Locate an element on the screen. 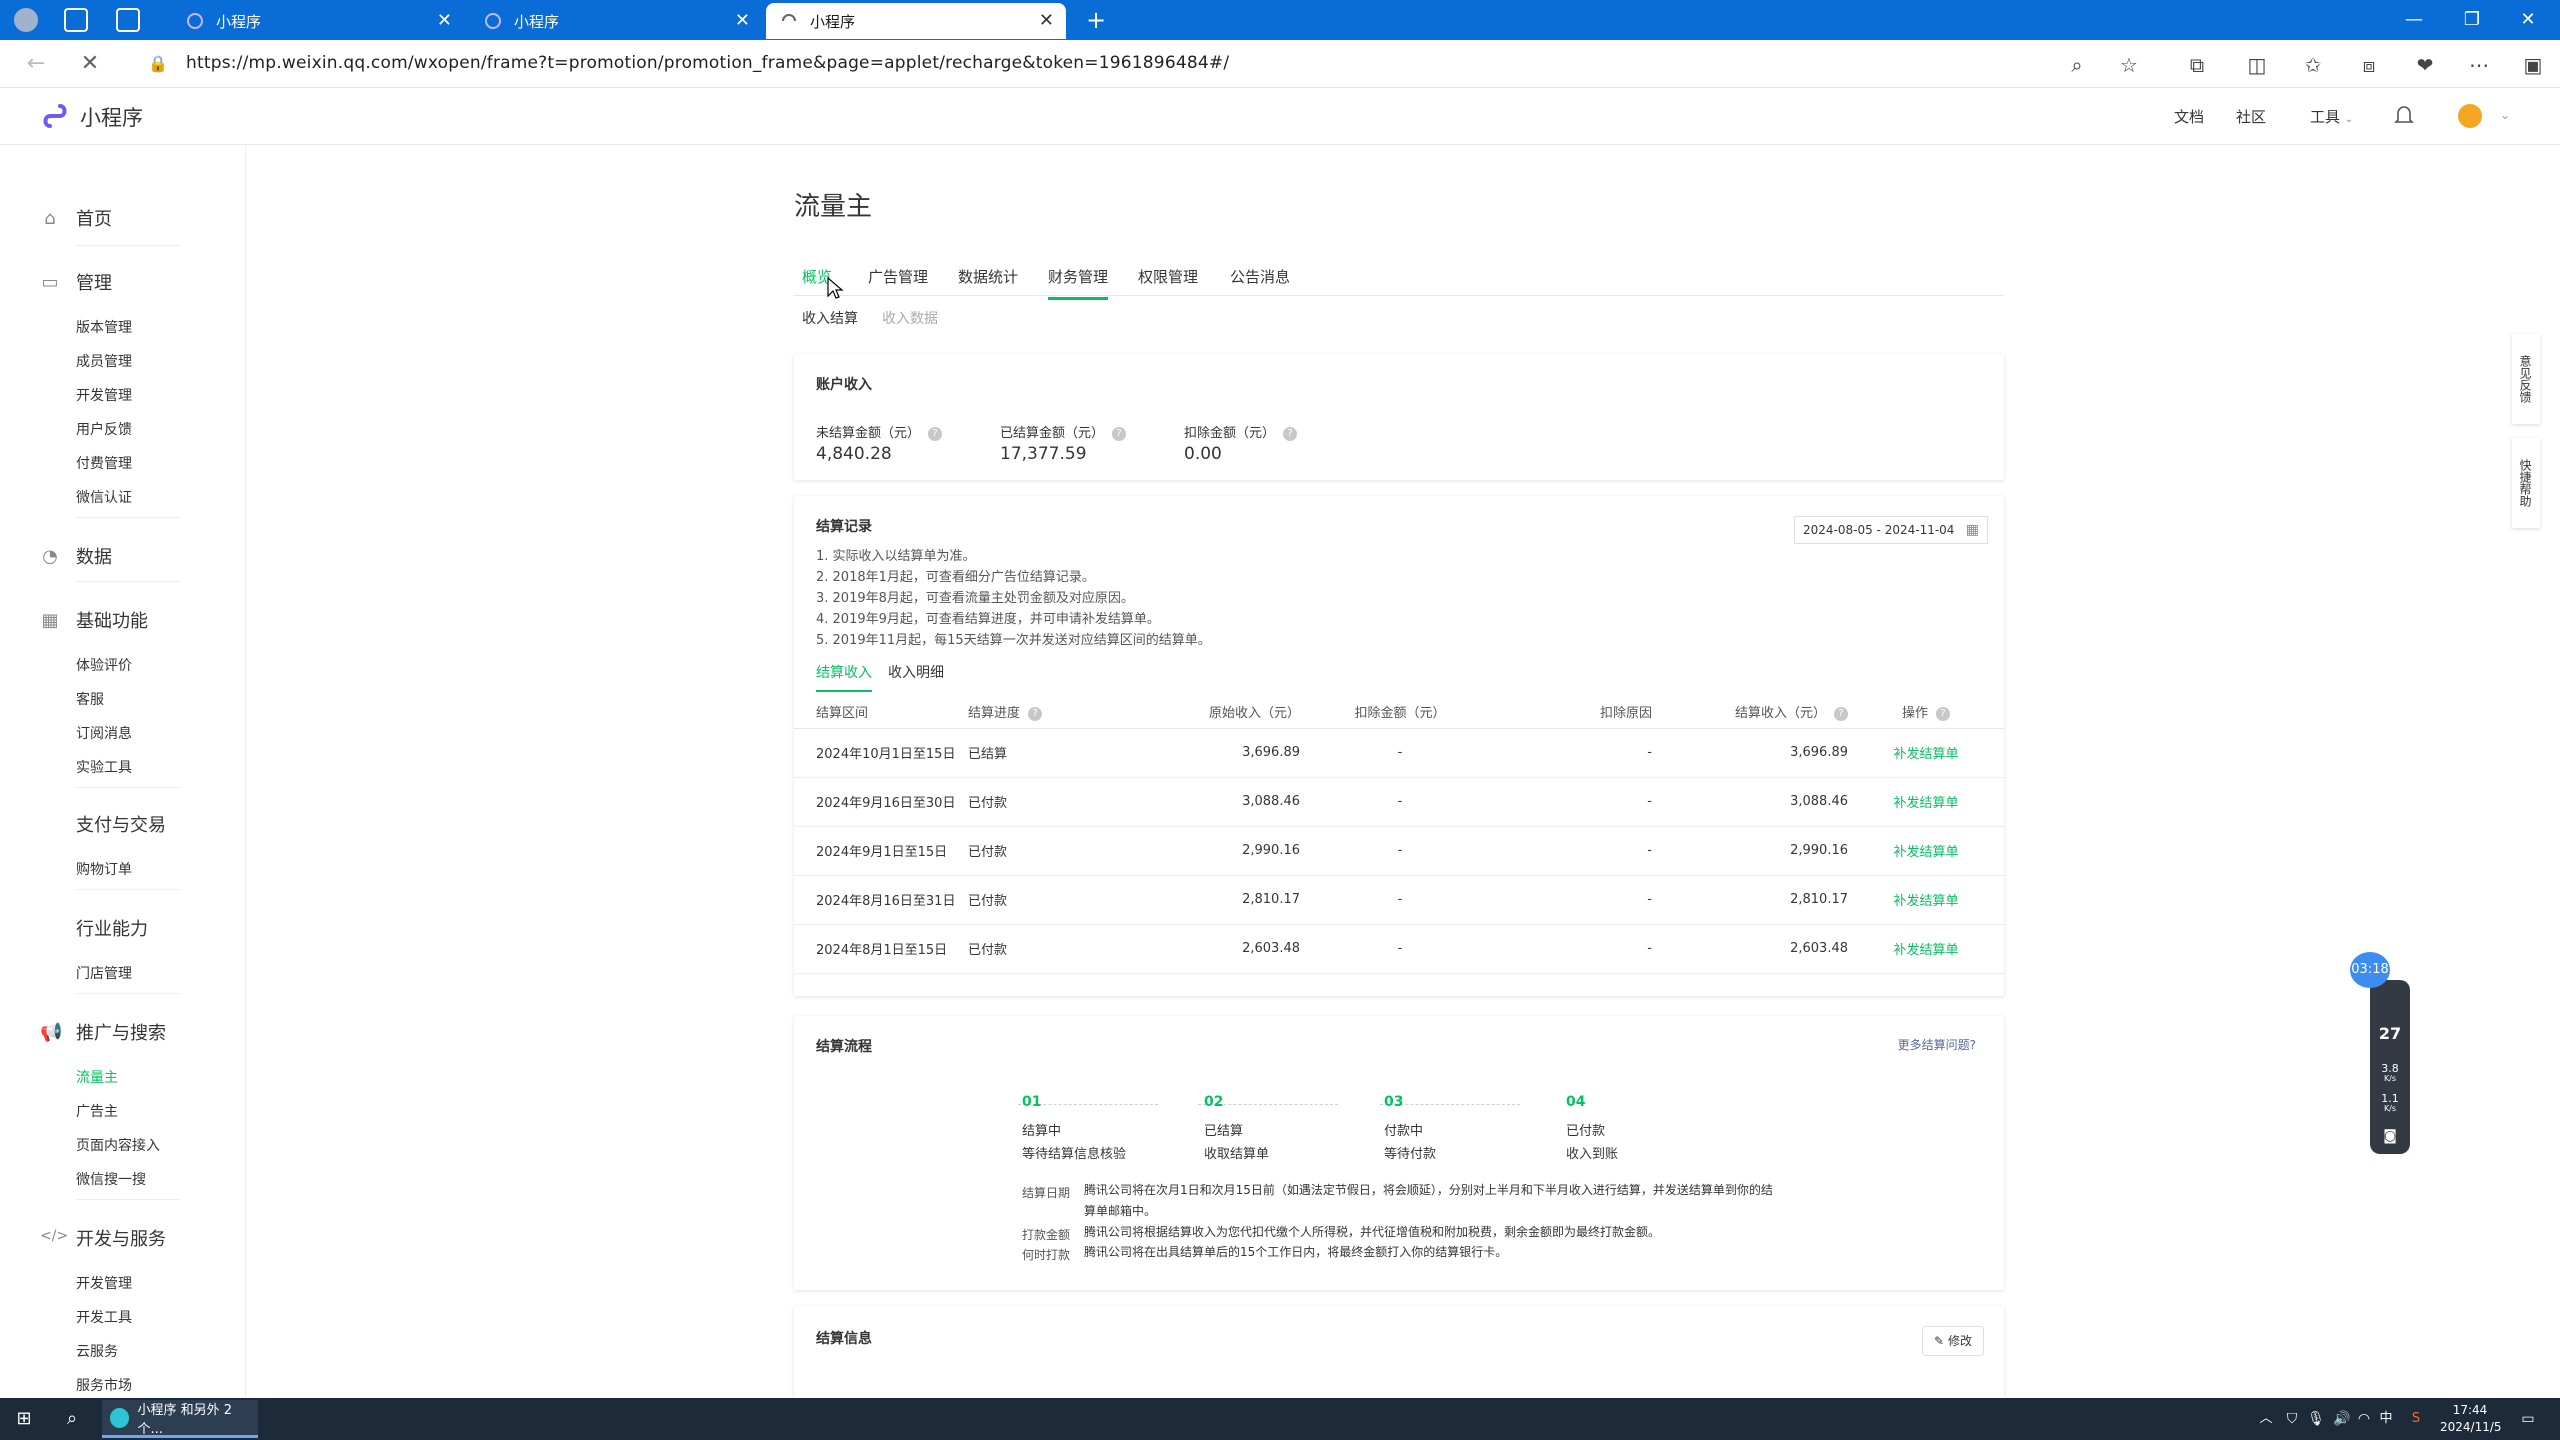 This screenshot has width=2560, height=1440. collections-icon: ⧈ is located at coordinates (2369, 65).